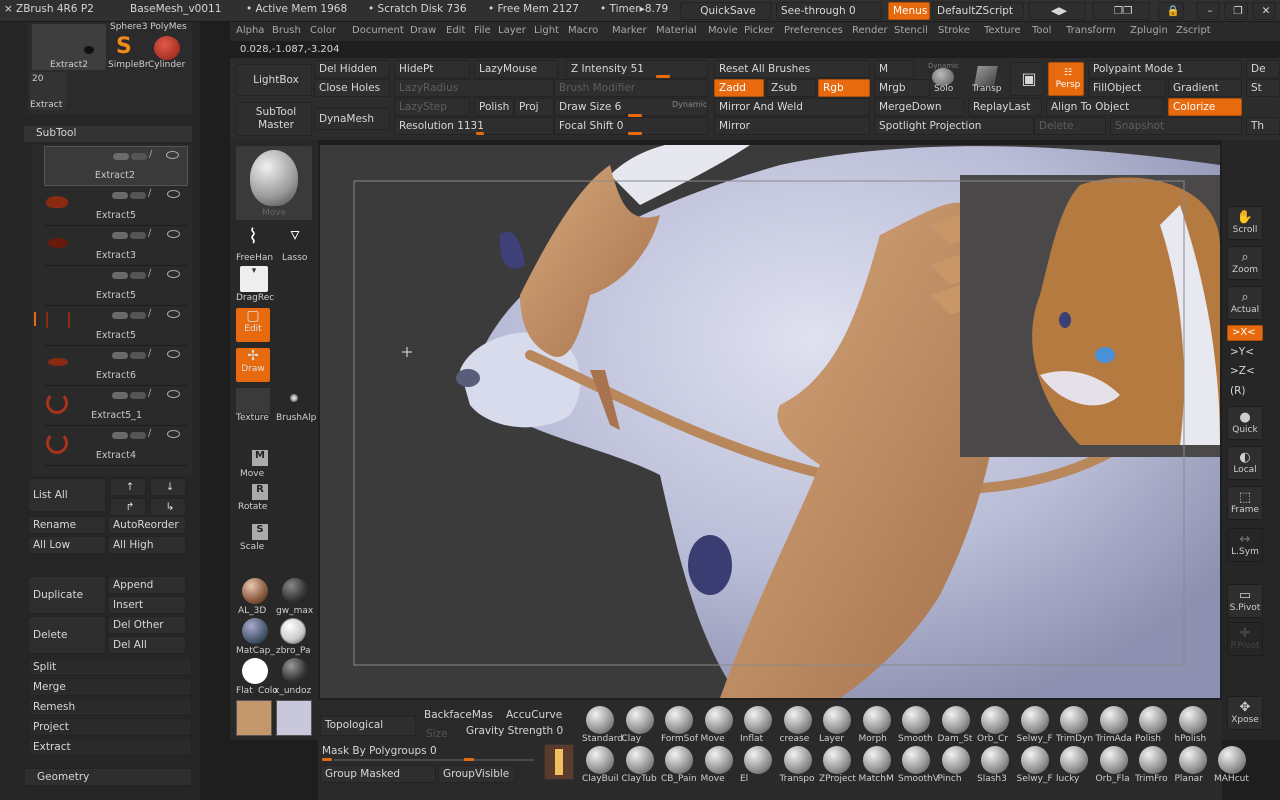 This screenshot has height=800, width=1280. Describe the element at coordinates (639, 720) in the screenshot. I see `brush-clay-icon` at that location.